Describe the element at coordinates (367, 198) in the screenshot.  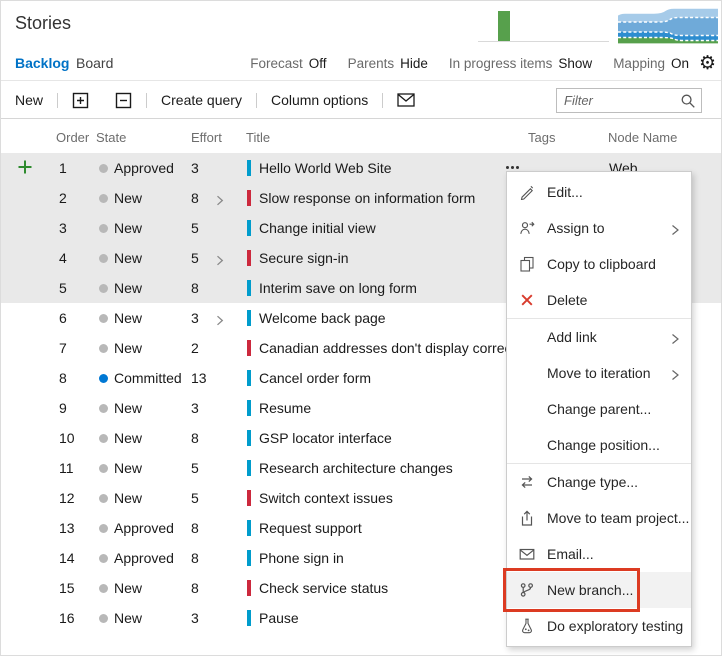
I see `cell-title: Slow response on information form` at that location.